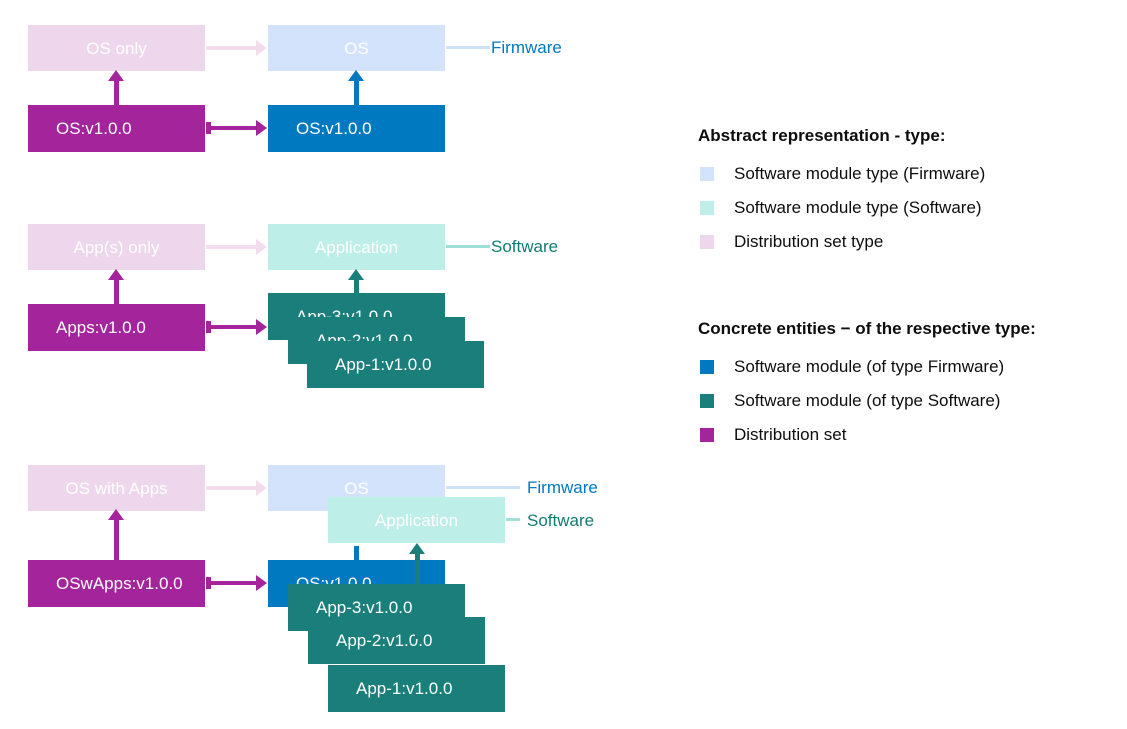 Image resolution: width=1127 pixels, height=729 pixels. Describe the element at coordinates (809, 241) in the screenshot. I see `legend-item-label: Distribution set type` at that location.